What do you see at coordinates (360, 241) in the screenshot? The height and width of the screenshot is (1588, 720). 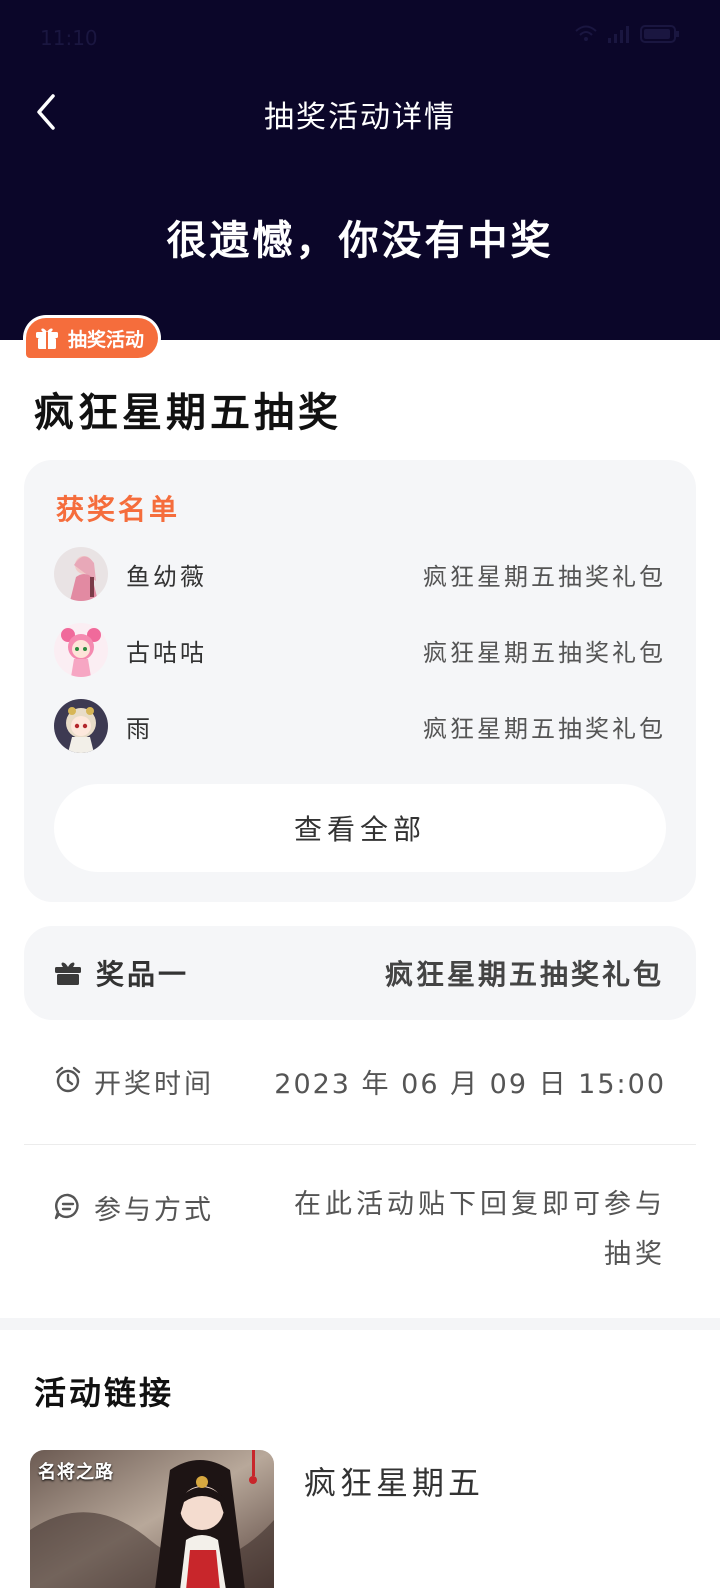 I see `lottery-result-text: 很遗憾，你没有中奖` at bounding box center [360, 241].